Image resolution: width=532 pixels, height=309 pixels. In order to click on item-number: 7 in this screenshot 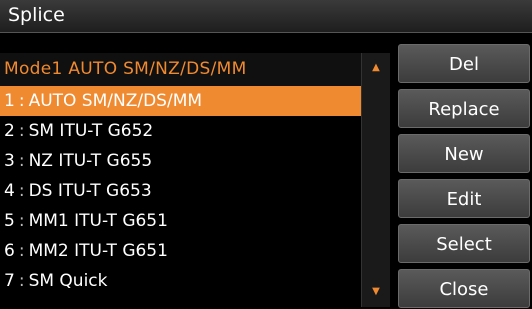, I will do `click(9, 281)`.